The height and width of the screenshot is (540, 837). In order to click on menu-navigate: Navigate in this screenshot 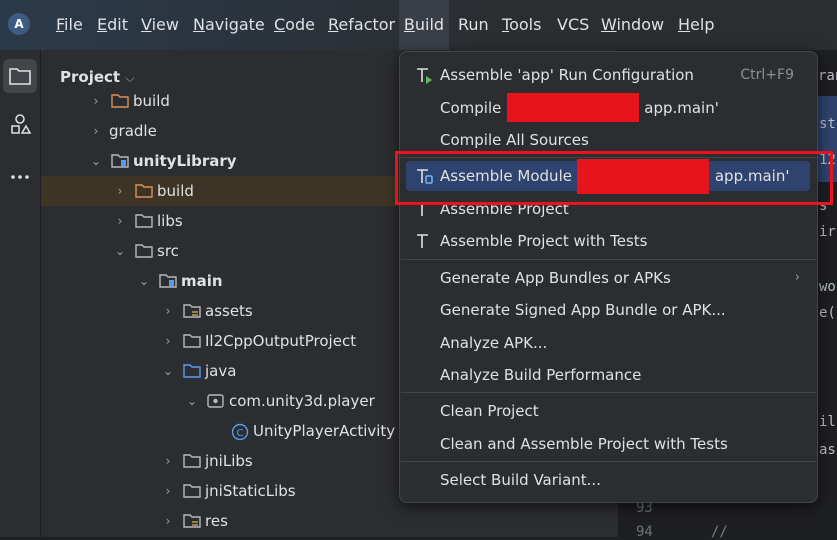, I will do `click(229, 25)`.